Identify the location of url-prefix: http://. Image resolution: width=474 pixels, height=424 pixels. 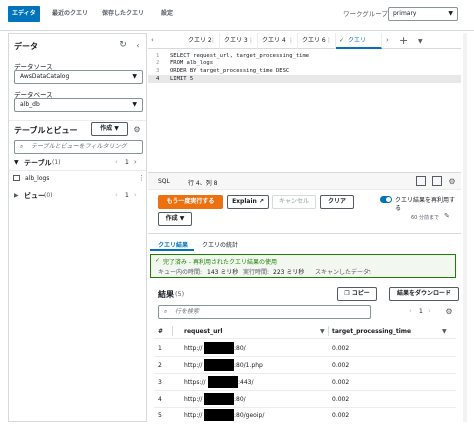
(193, 415).